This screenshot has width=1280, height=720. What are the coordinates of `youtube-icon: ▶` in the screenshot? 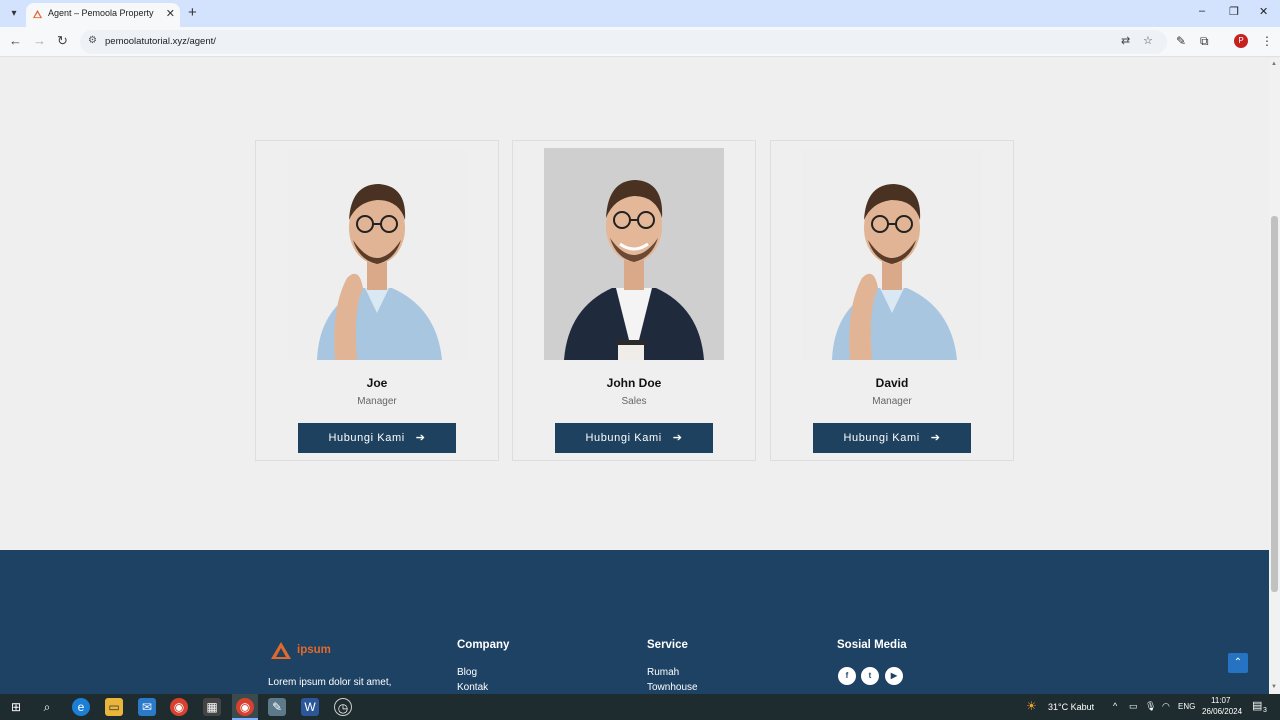 It's located at (894, 676).